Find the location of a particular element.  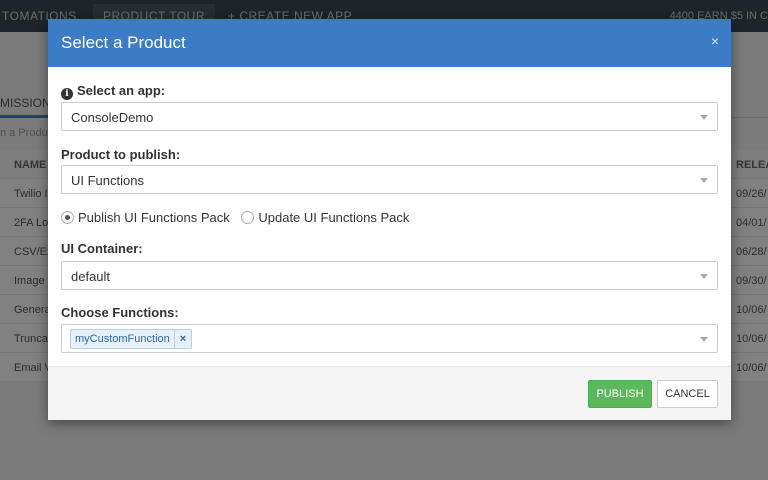

publish-pack-radio: Publish UI Functions Pack is located at coordinates (145, 217).